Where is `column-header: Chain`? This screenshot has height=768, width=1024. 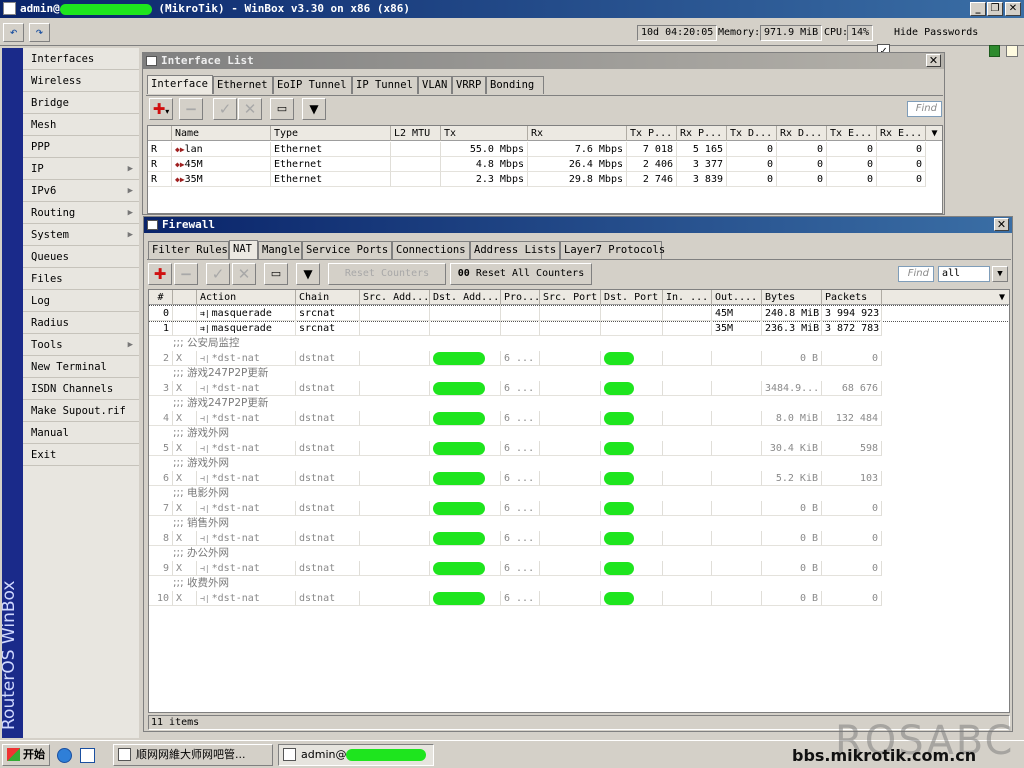 column-header: Chain is located at coordinates (328, 297).